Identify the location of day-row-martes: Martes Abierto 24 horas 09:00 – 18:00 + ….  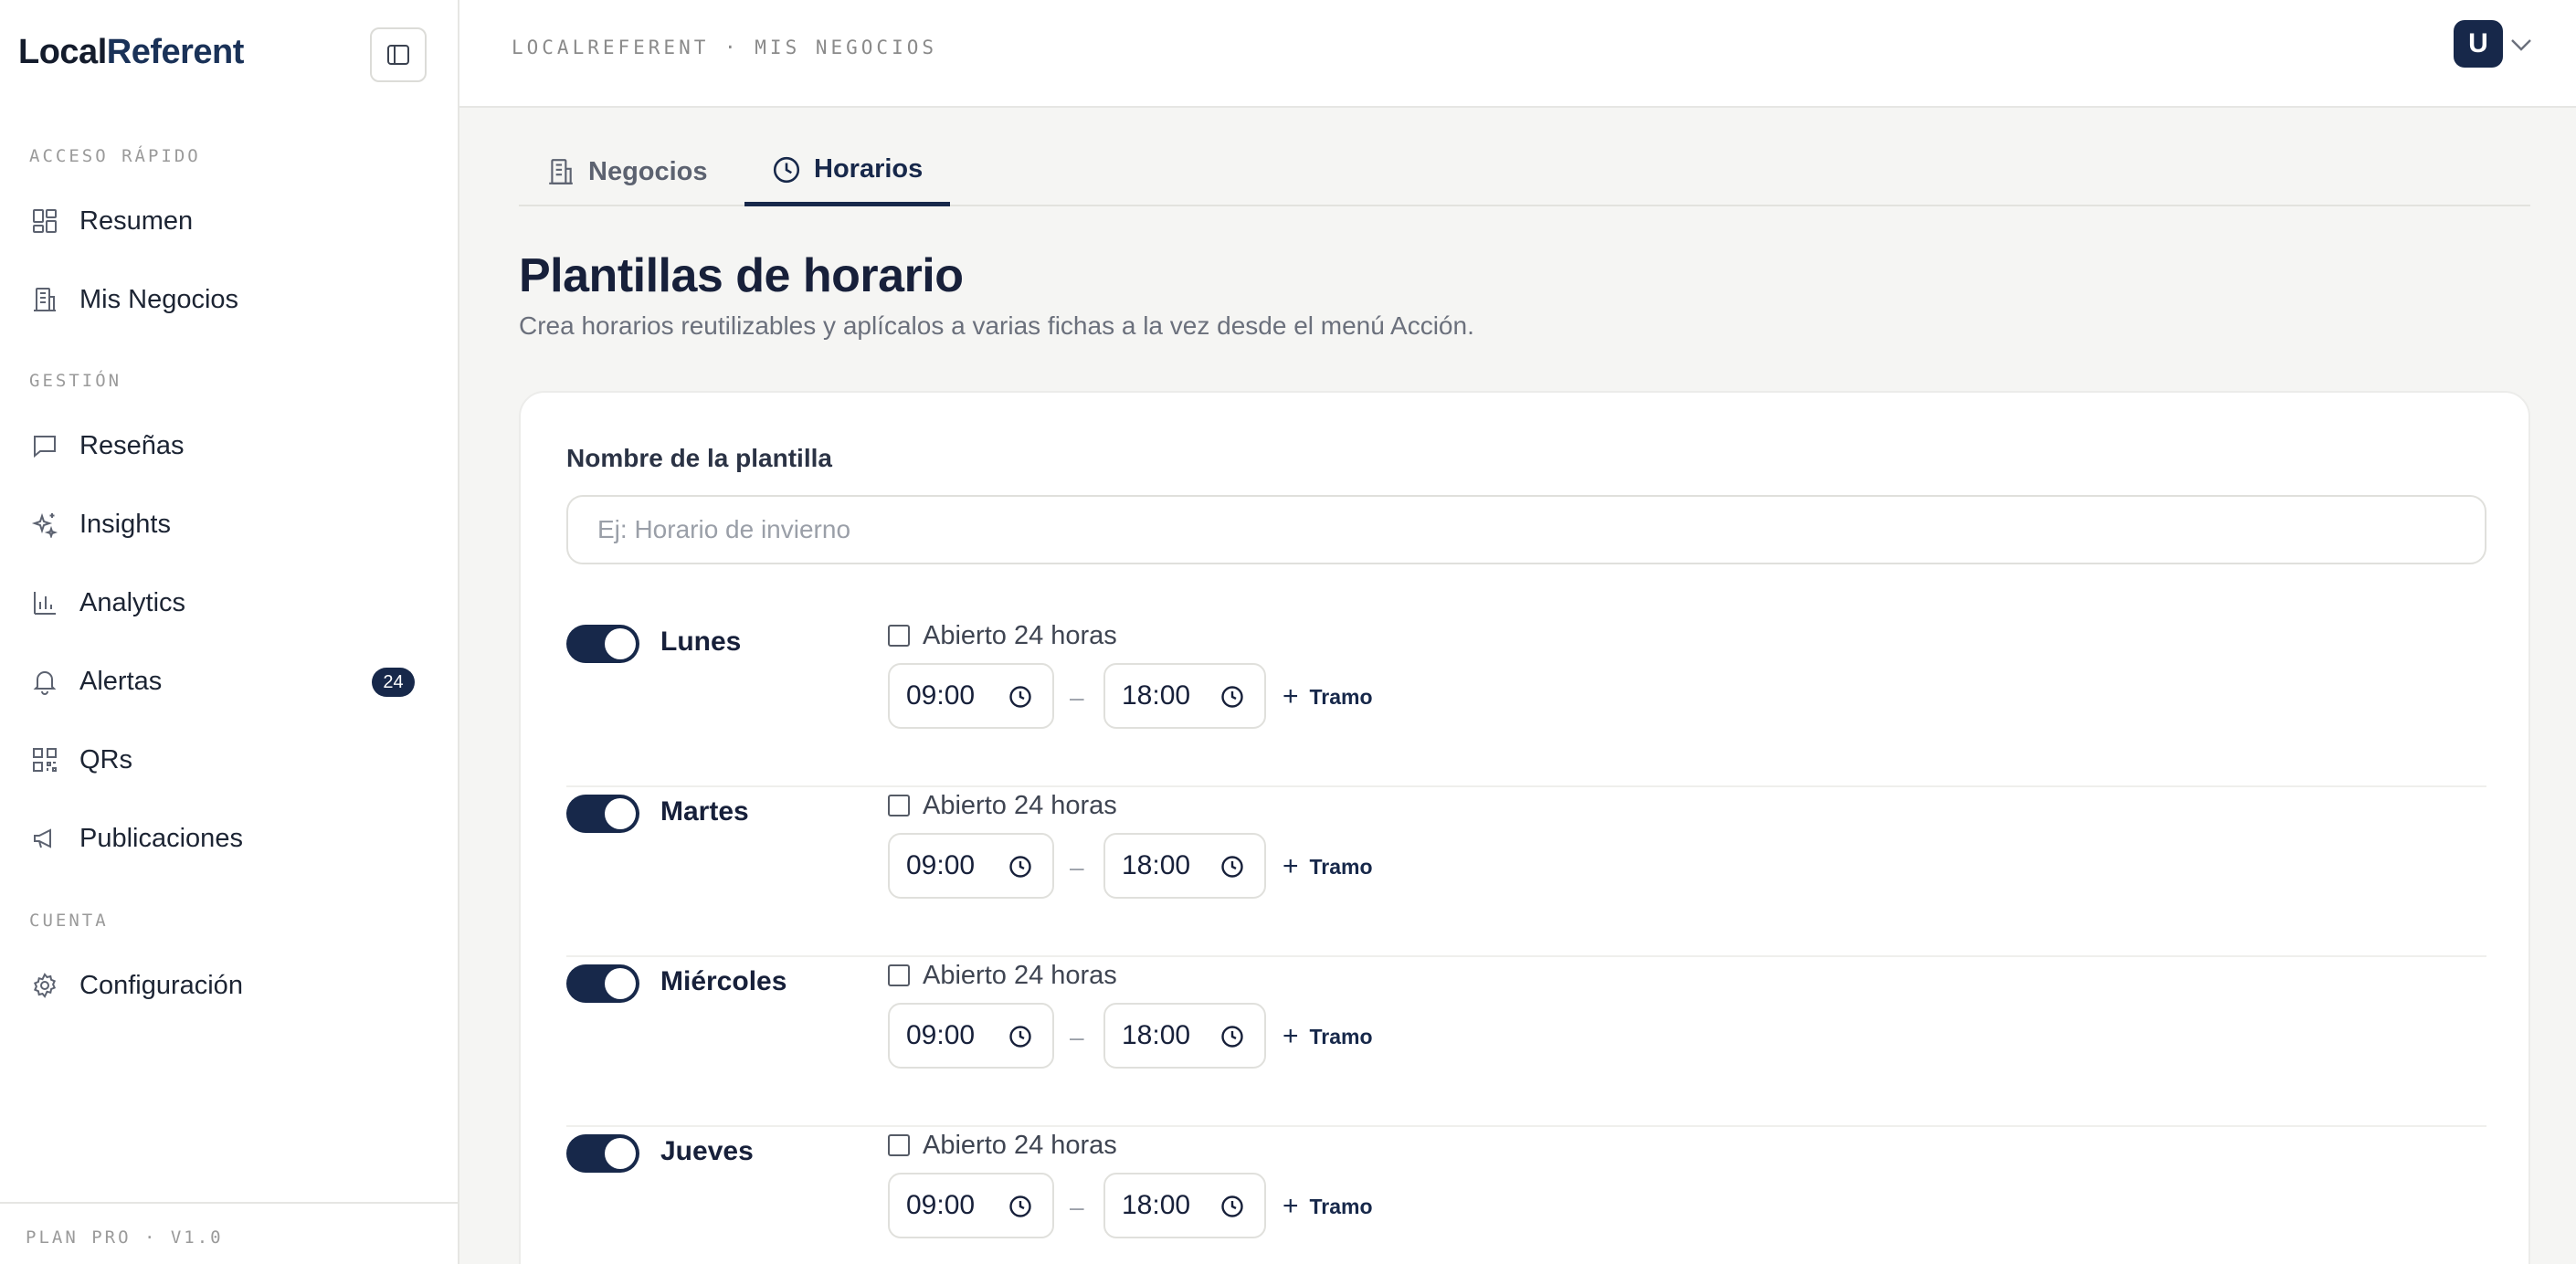
(1526, 872).